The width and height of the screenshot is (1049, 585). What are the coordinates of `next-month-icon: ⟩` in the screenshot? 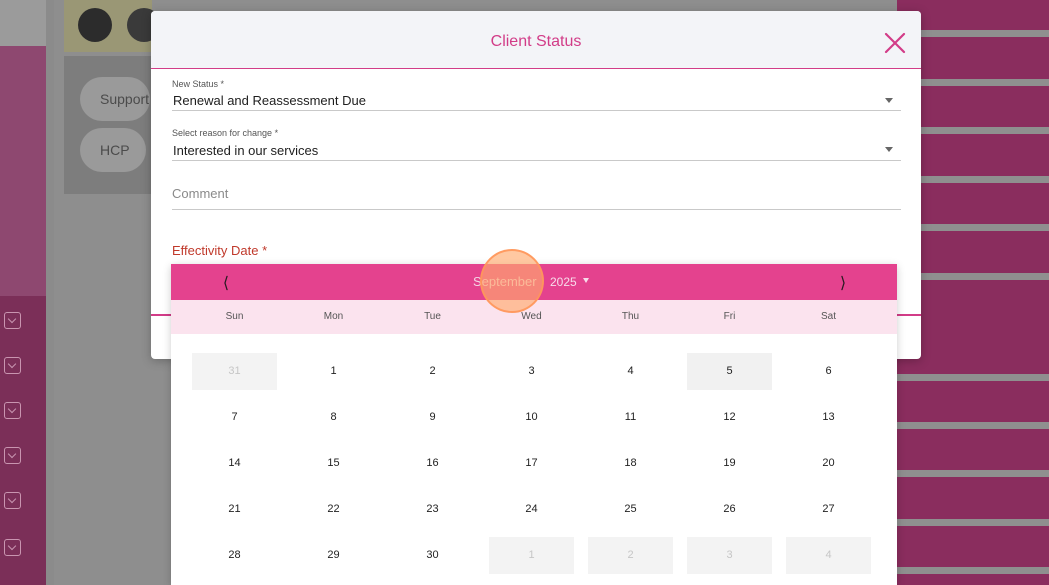 It's located at (843, 283).